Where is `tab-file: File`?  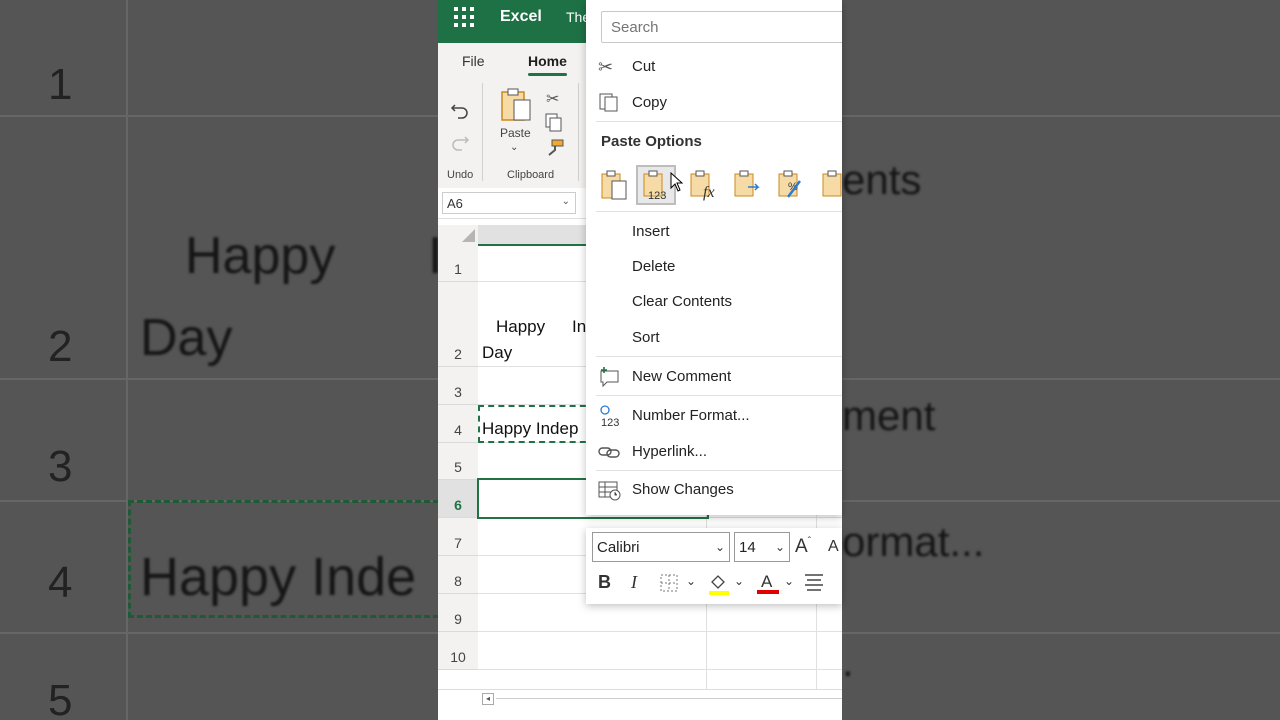
tab-file: File is located at coordinates (473, 61).